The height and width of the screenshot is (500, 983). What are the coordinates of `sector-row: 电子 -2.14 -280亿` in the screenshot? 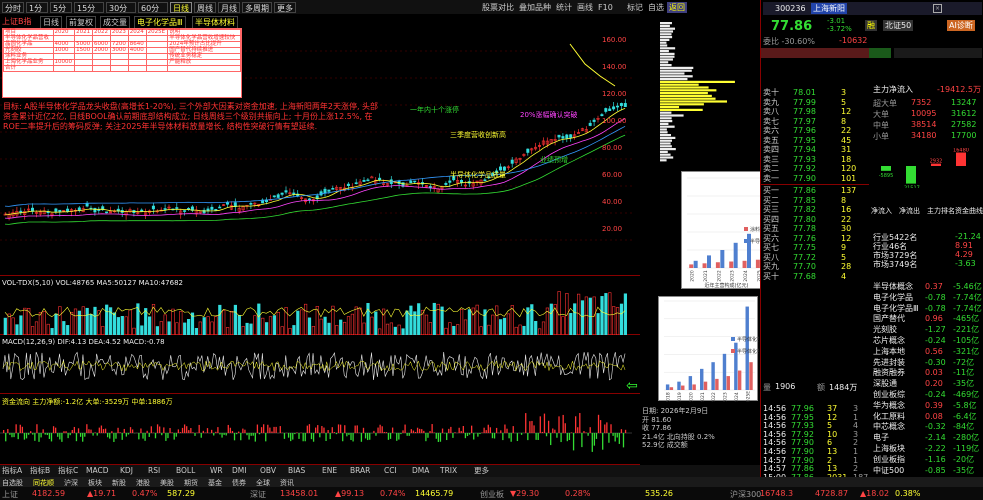 It's located at (927, 437).